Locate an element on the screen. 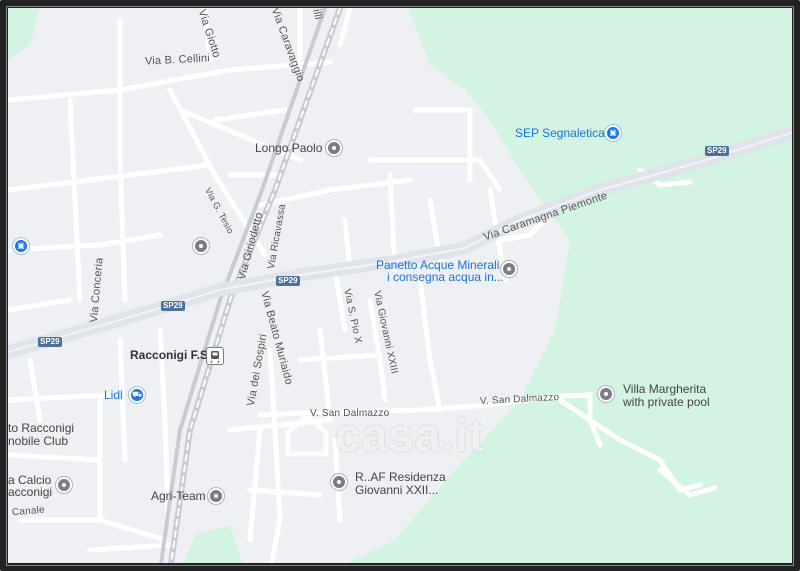  poi-label-villa-line2: with private pool is located at coordinates (666, 402).